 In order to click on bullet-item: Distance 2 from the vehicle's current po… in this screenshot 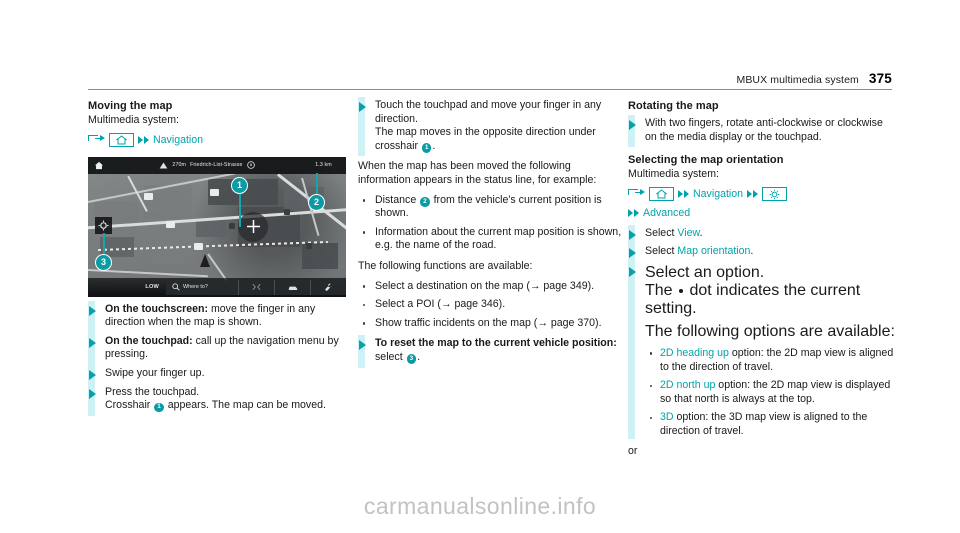, I will do `click(492, 207)`.